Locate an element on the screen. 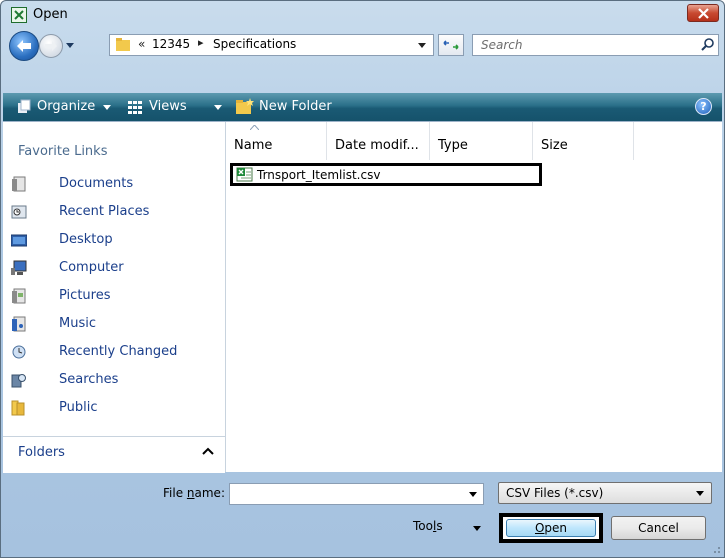 The width and height of the screenshot is (725, 558). close-icon is located at coordinates (703, 13).